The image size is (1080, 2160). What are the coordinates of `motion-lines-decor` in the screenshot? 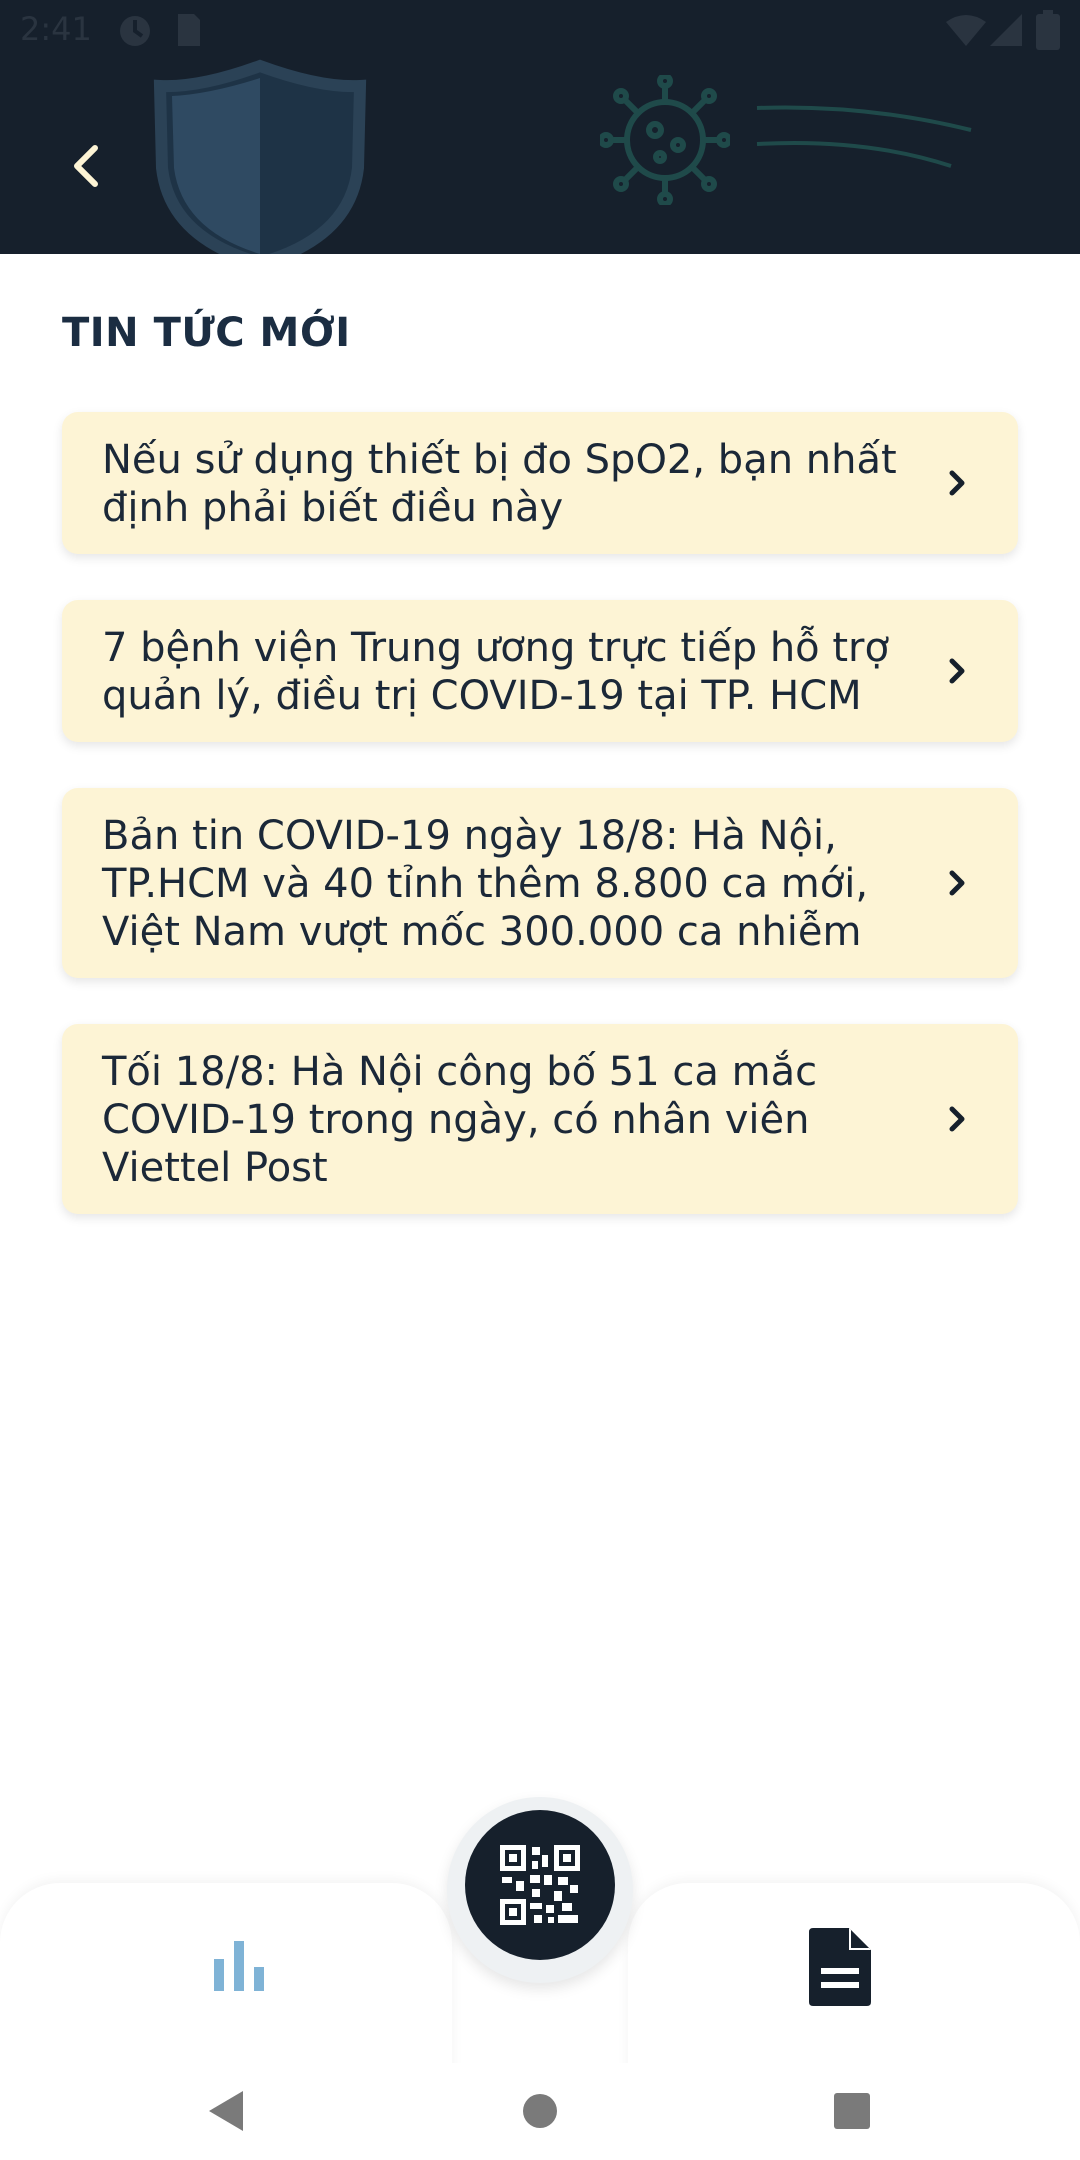 It's located at (864, 136).